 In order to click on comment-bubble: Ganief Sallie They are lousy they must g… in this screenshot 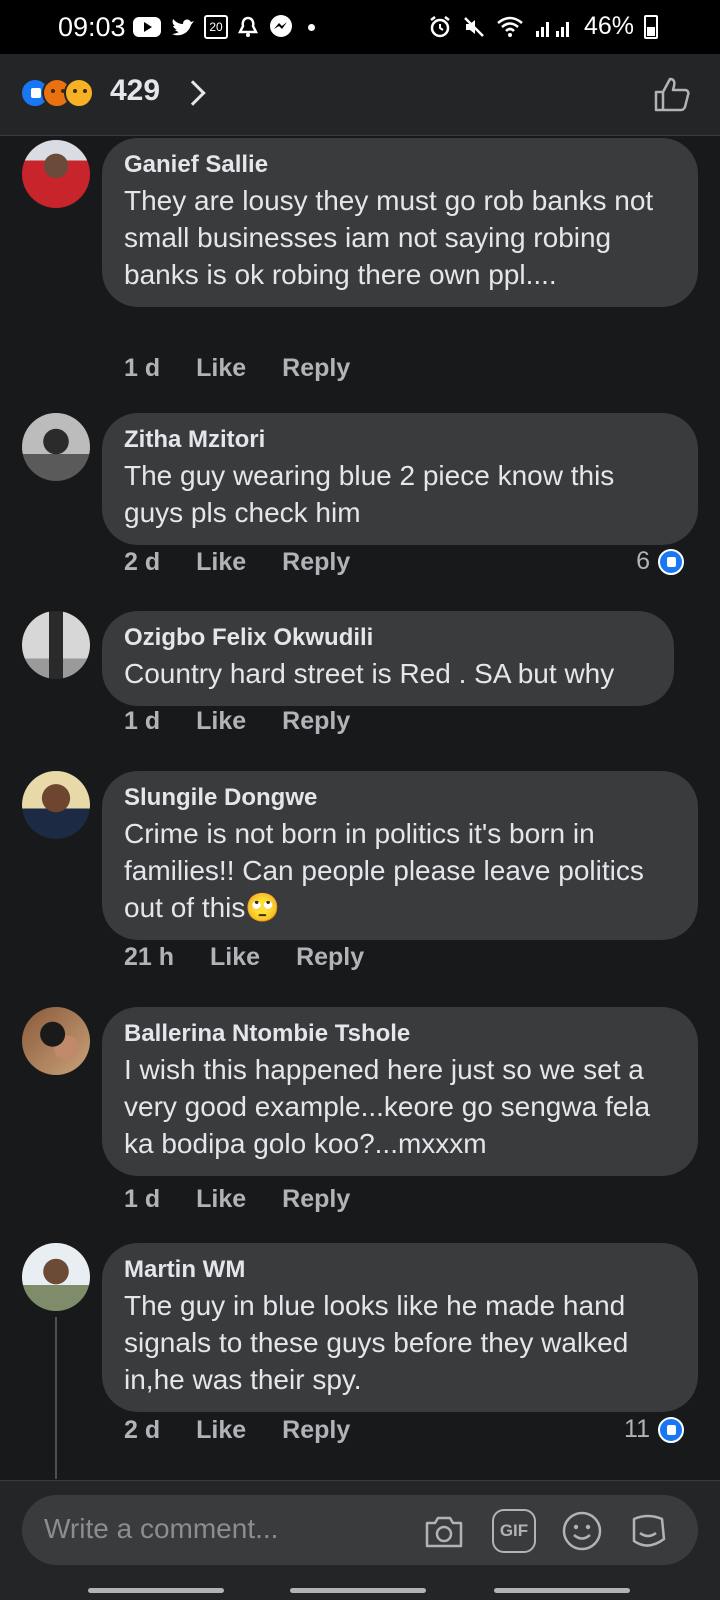, I will do `click(400, 222)`.